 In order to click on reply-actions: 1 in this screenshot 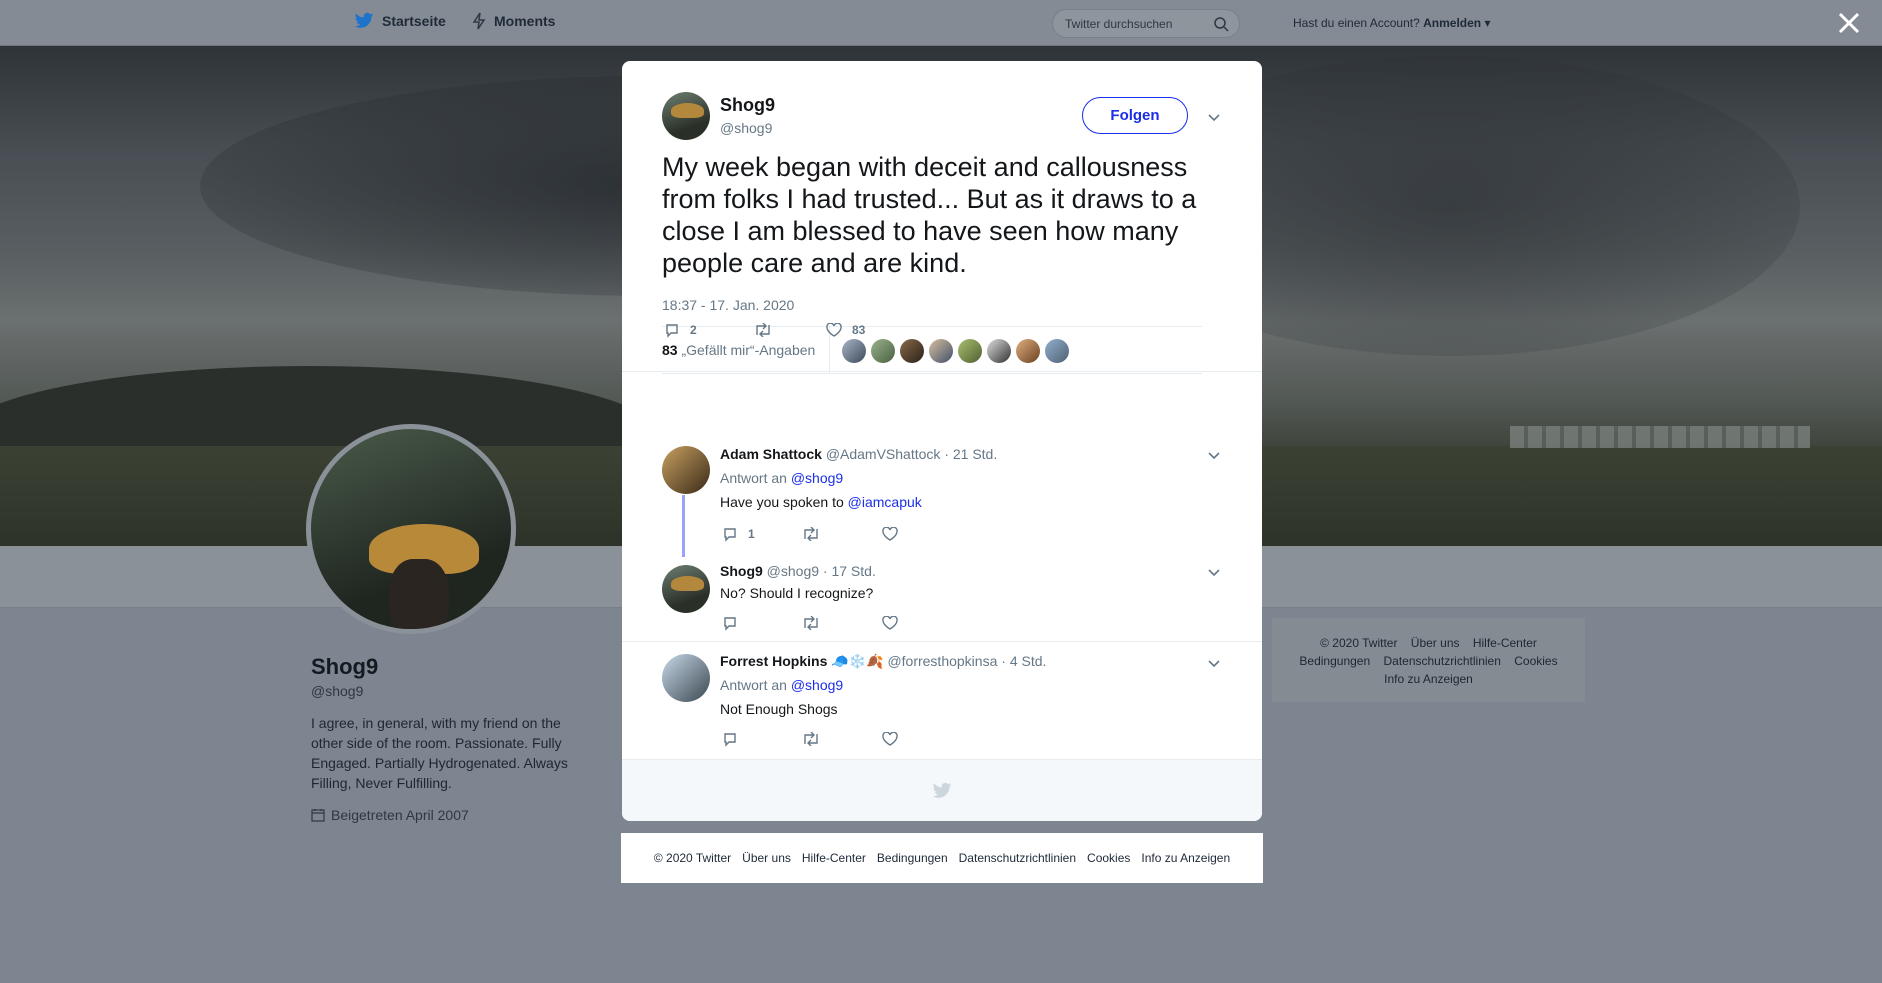, I will do `click(810, 534)`.